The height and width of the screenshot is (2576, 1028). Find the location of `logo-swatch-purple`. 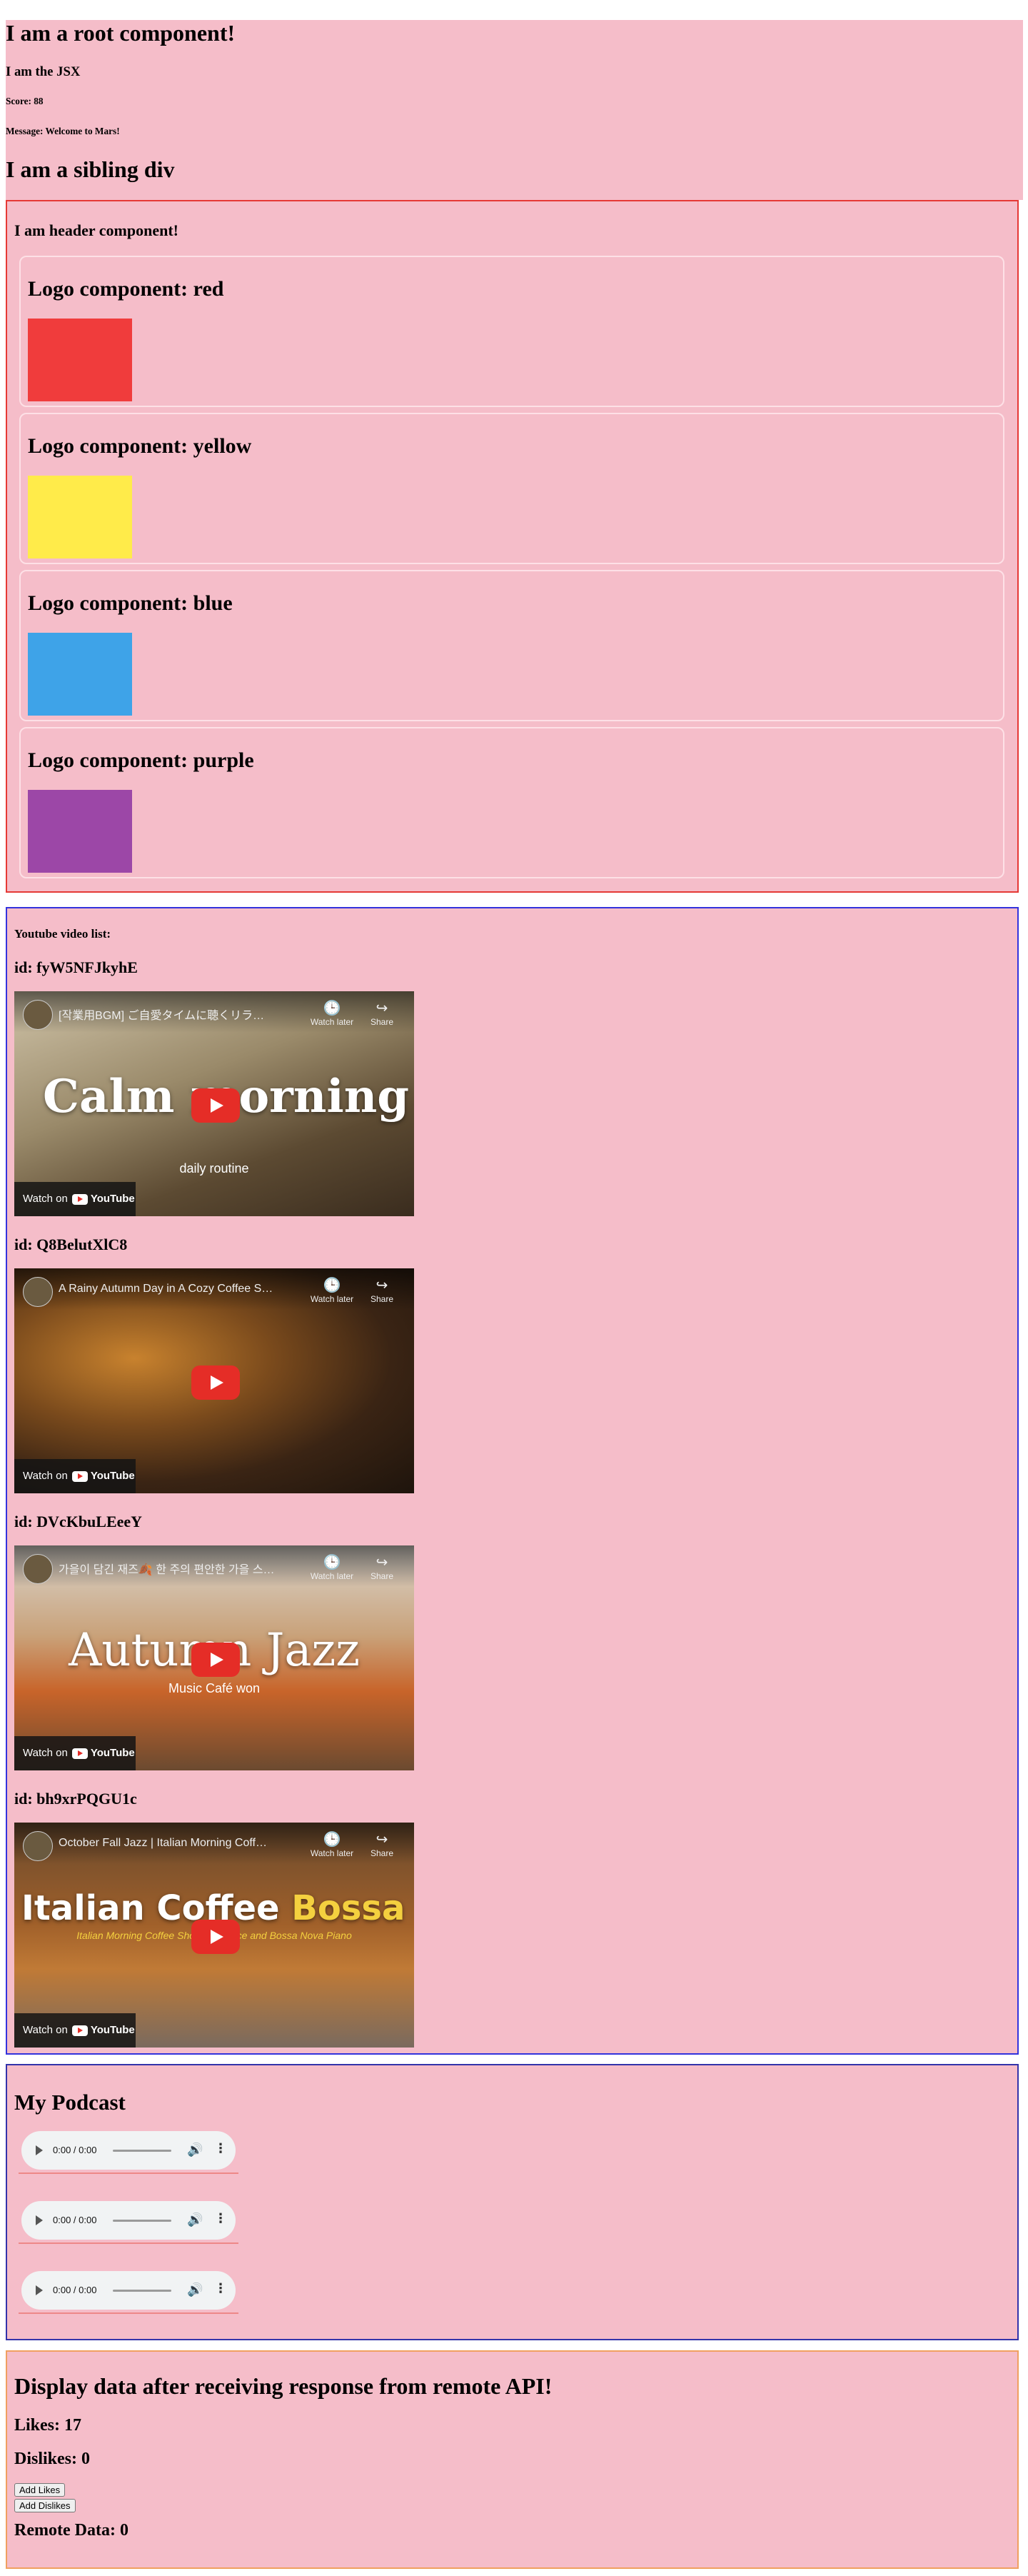

logo-swatch-purple is located at coordinates (80, 831).